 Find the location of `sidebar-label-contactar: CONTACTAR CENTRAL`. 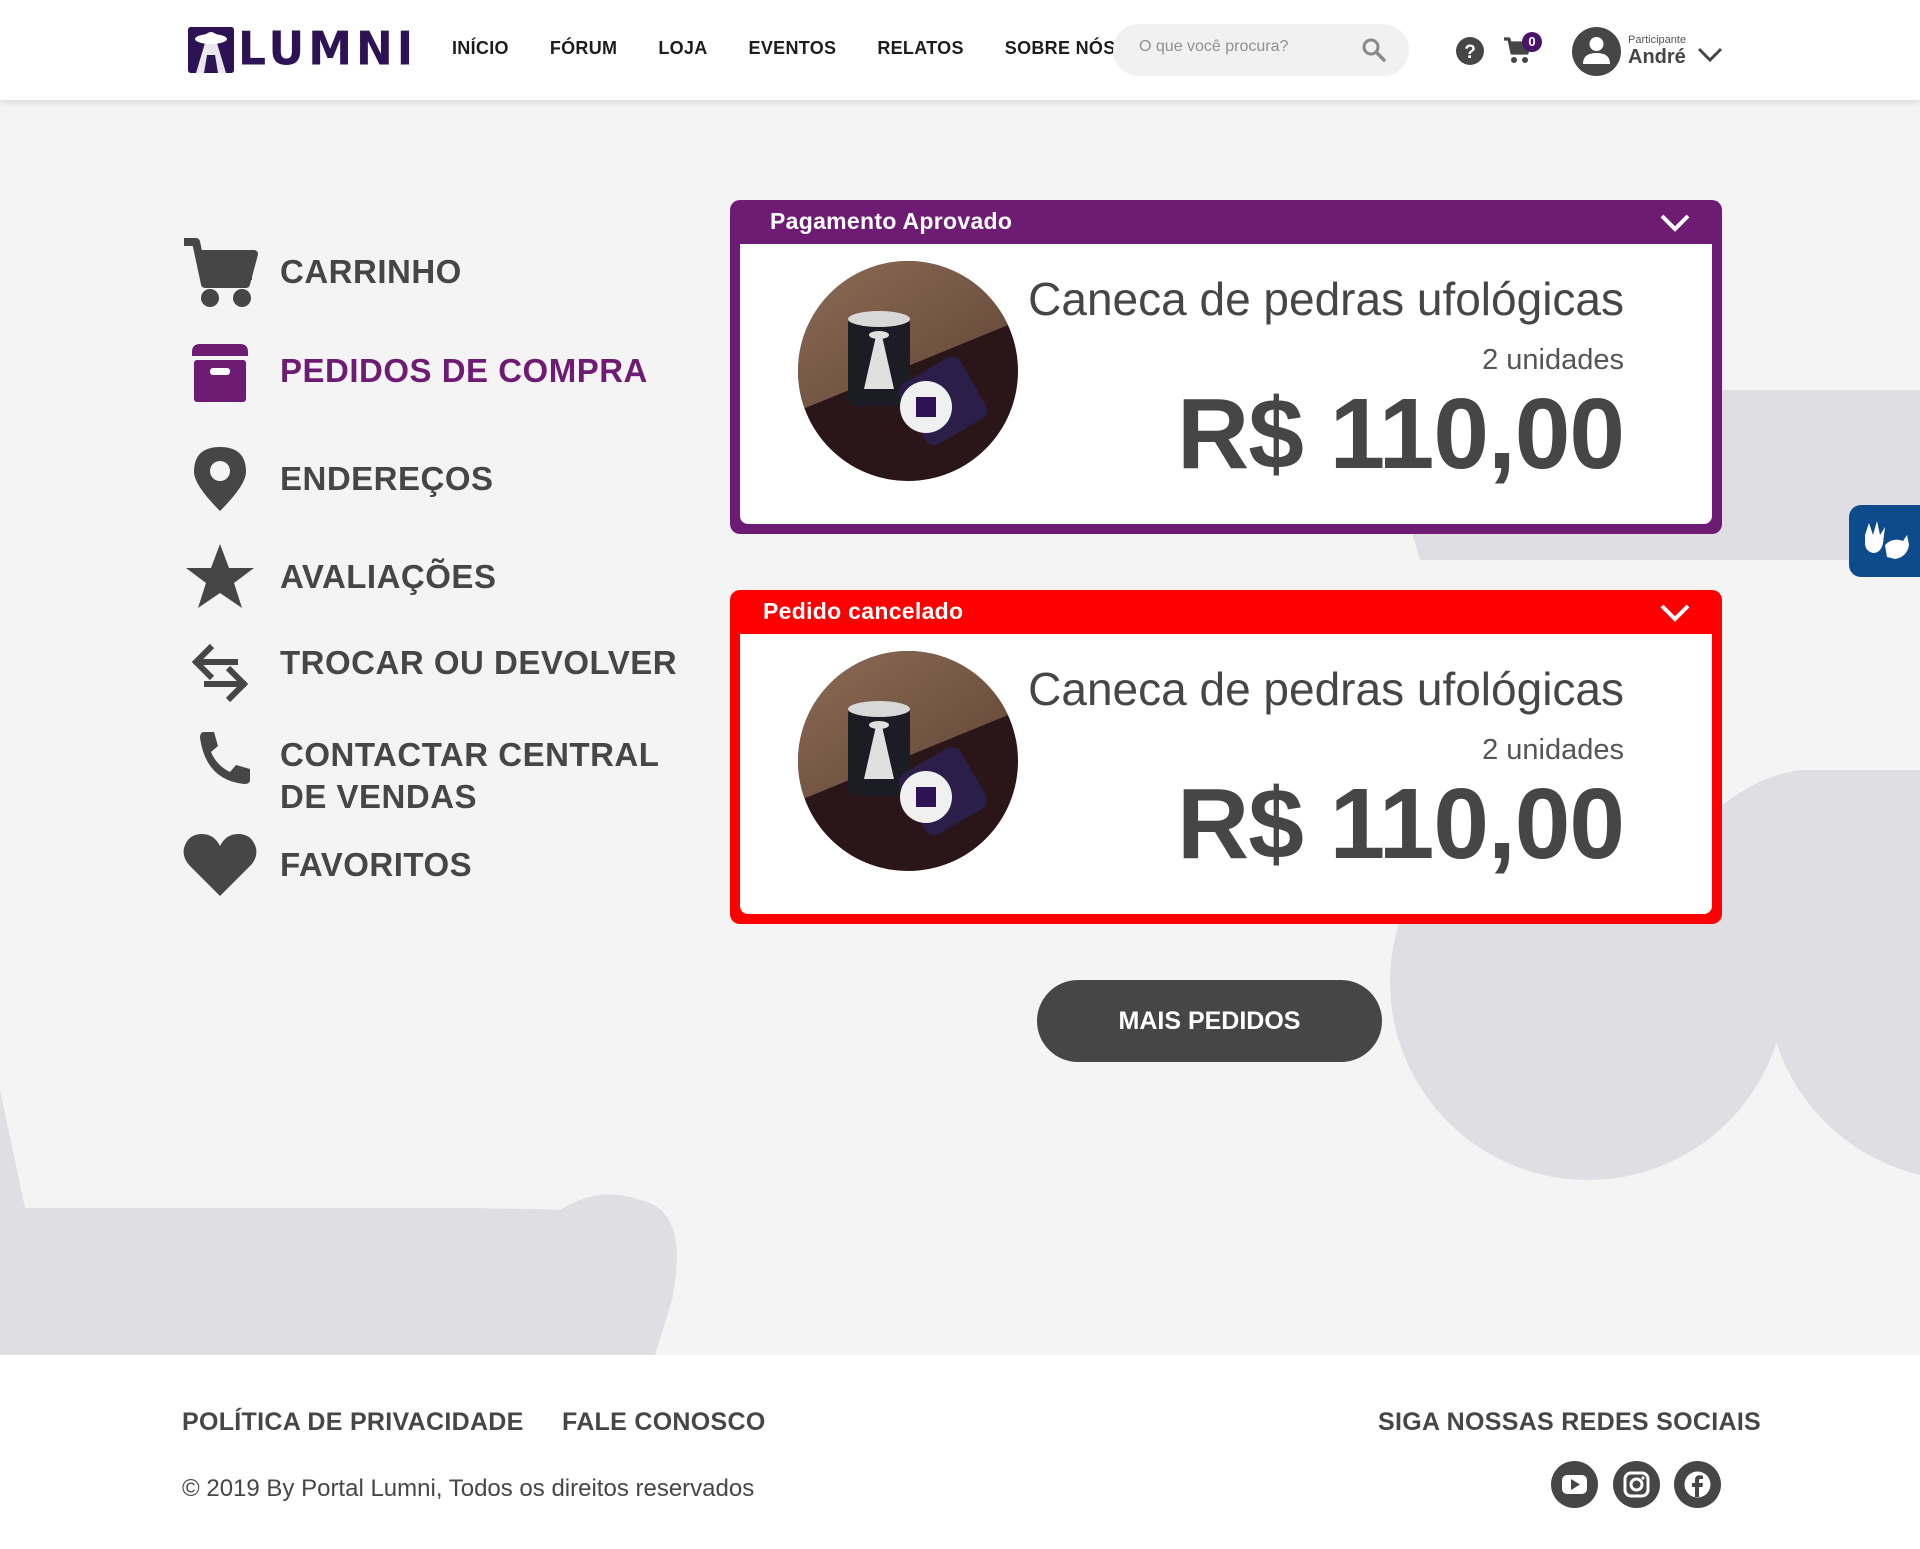

sidebar-label-contactar: CONTACTAR CENTRAL is located at coordinates (470, 754).